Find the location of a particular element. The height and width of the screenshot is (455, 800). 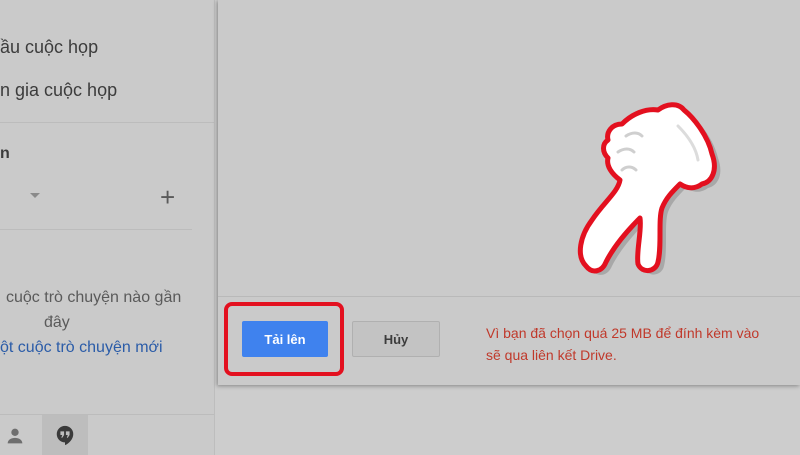

sidebar-bottom-bar is located at coordinates (107, 434).